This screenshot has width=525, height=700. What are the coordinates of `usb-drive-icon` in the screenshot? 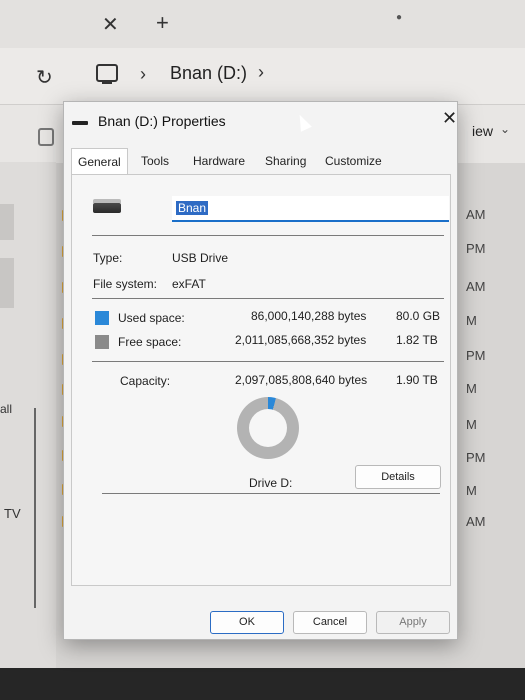 It's located at (107, 206).